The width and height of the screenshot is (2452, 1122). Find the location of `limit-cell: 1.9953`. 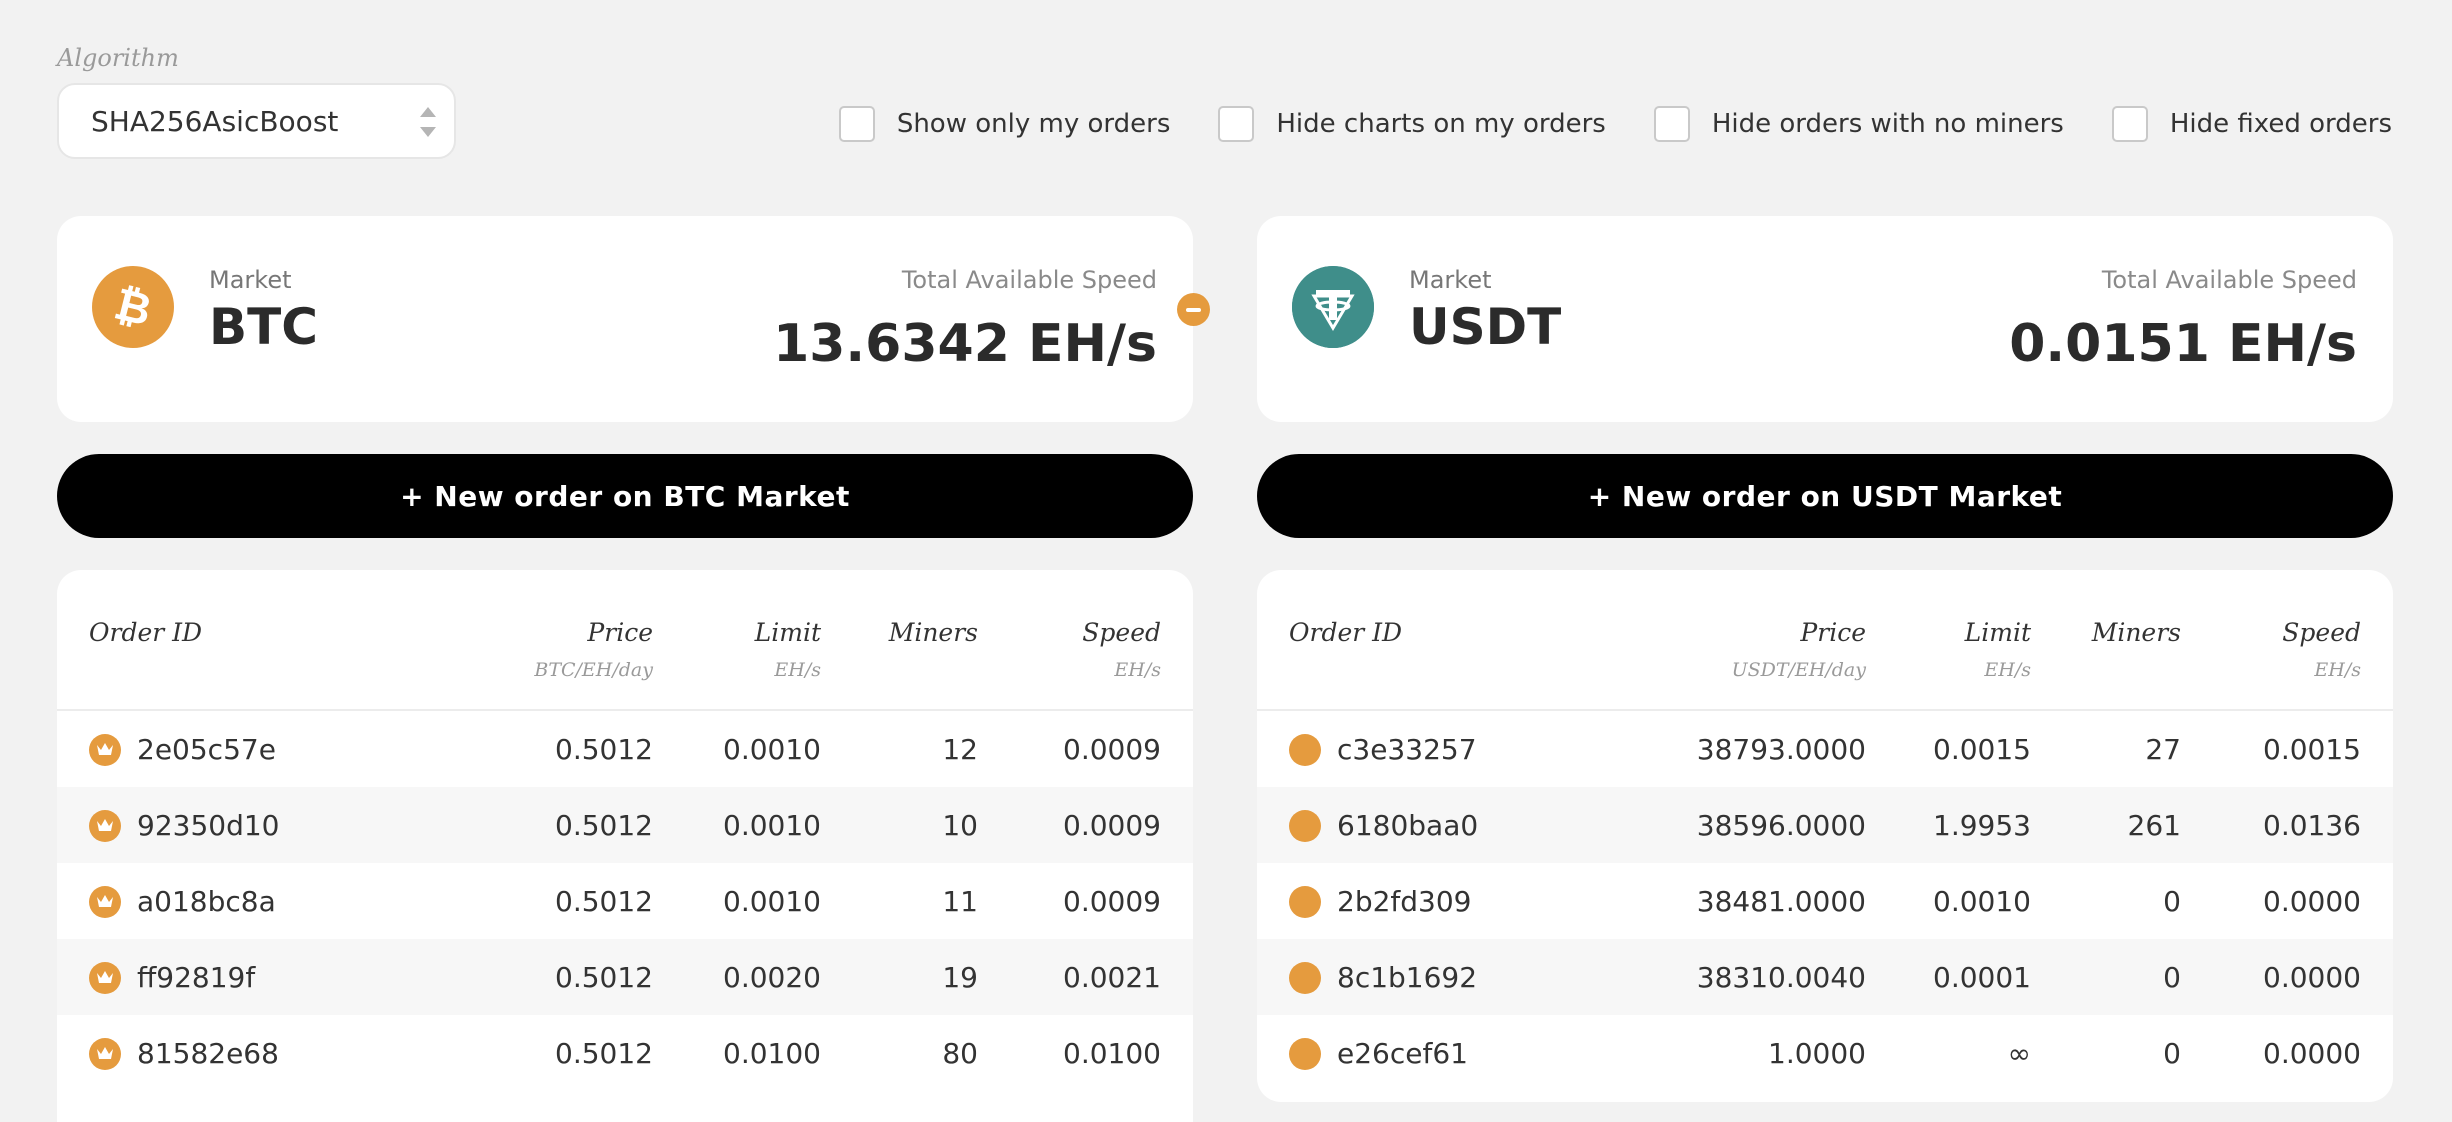

limit-cell: 1.9953 is located at coordinates (1982, 825).